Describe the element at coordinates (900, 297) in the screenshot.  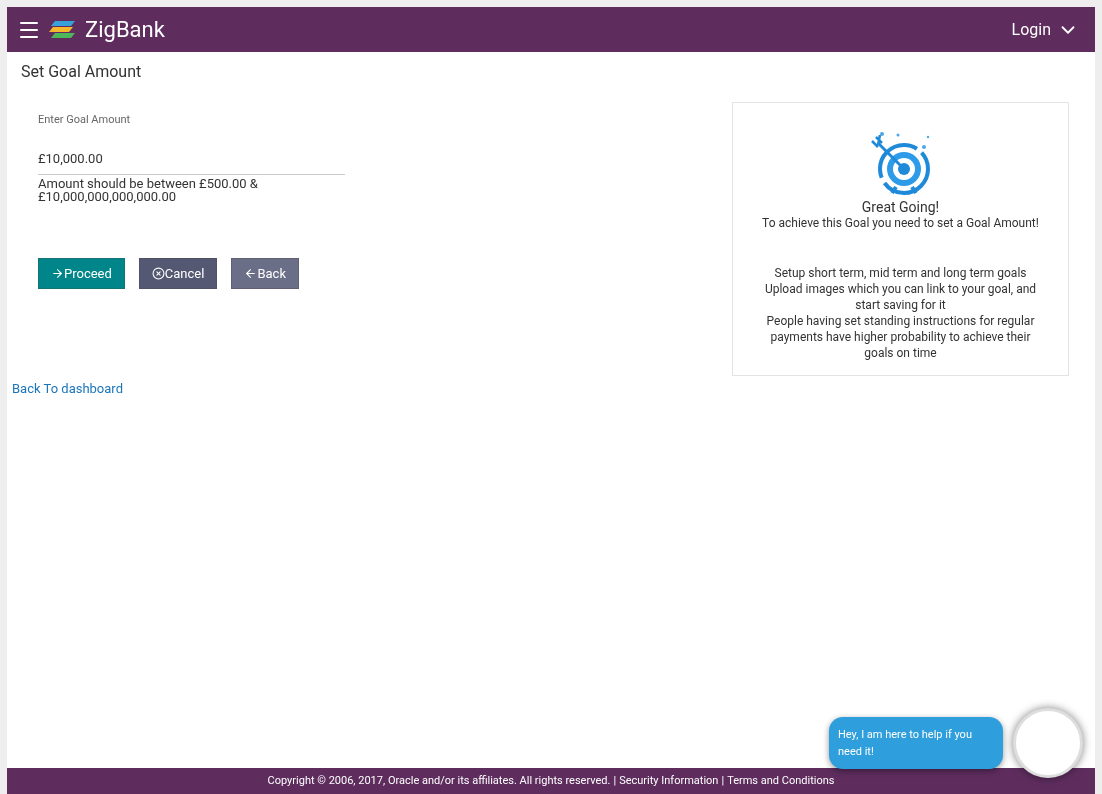
I see `tip-text: Upload images which you can link to your goal, and start saving for it` at that location.